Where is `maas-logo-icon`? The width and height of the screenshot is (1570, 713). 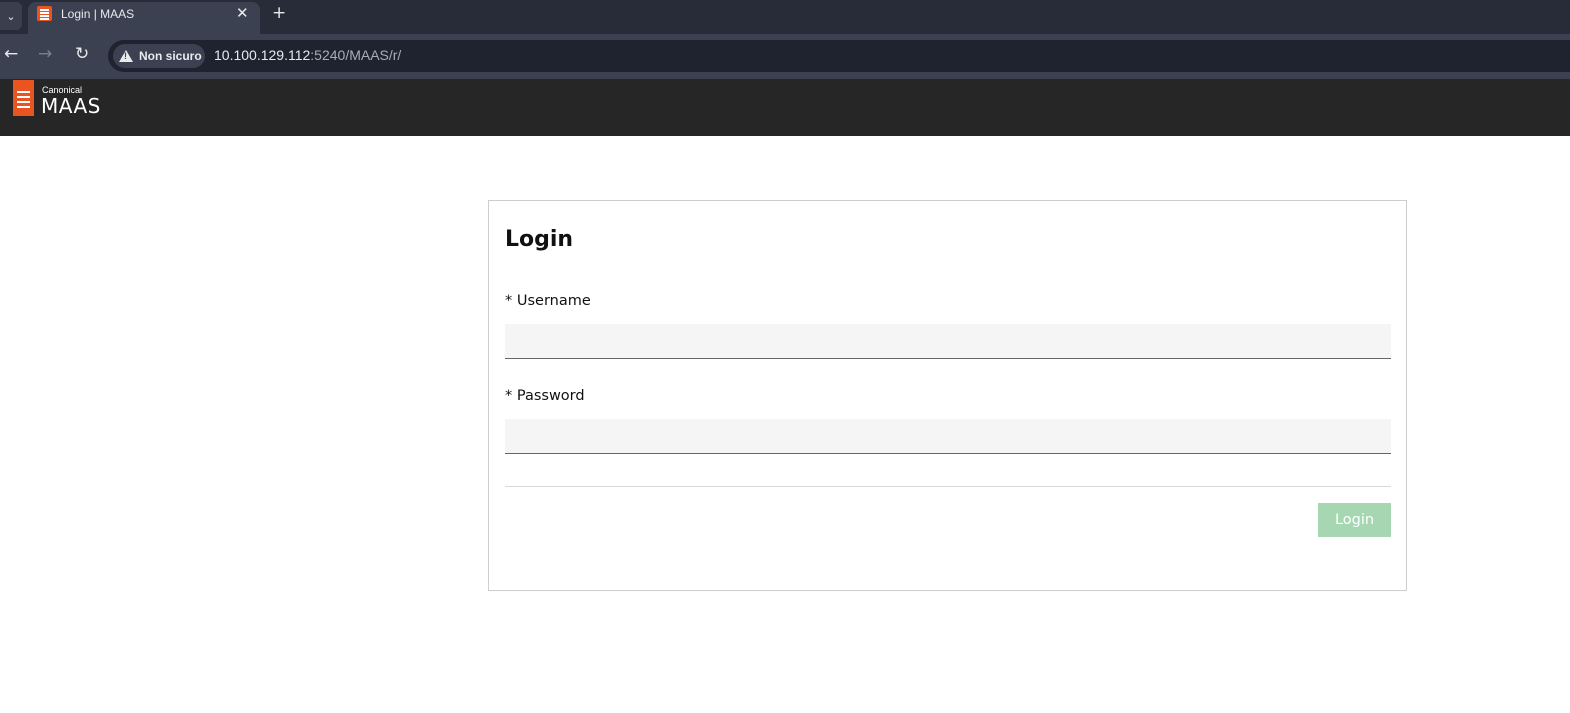
maas-logo-icon is located at coordinates (23, 98).